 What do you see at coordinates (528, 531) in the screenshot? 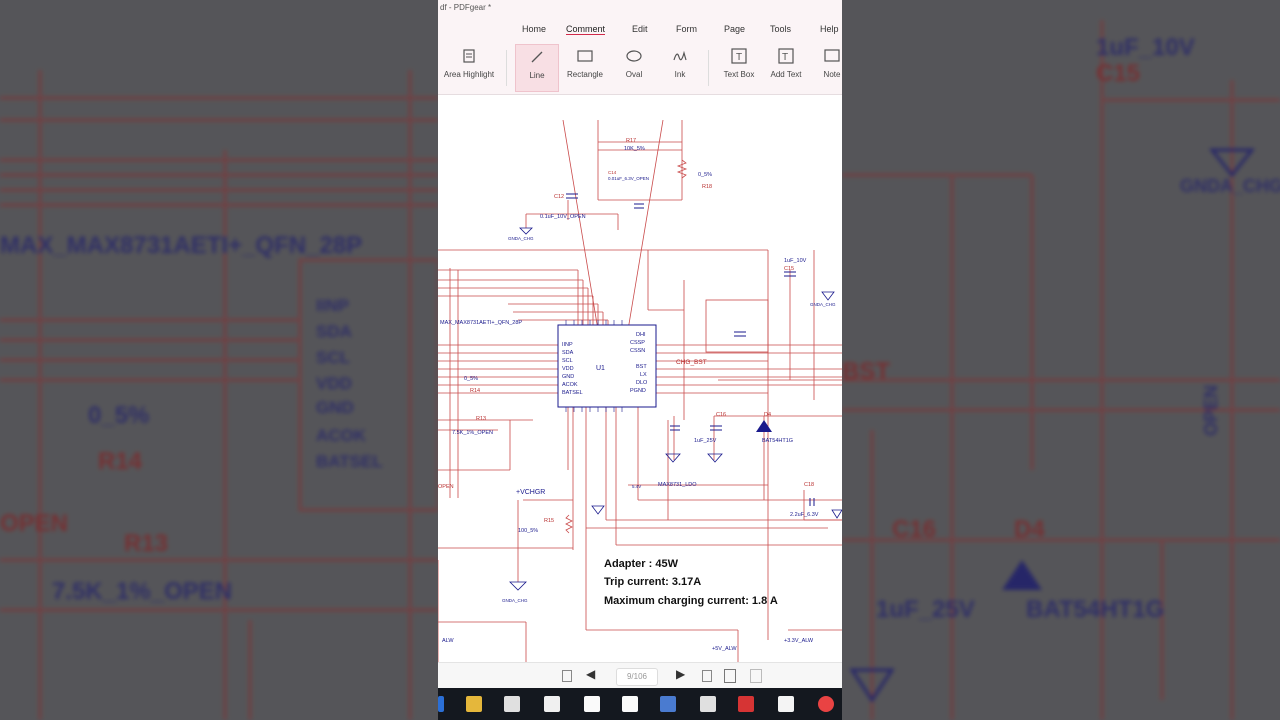
I see `label-r15-value: 100_5%` at bounding box center [528, 531].